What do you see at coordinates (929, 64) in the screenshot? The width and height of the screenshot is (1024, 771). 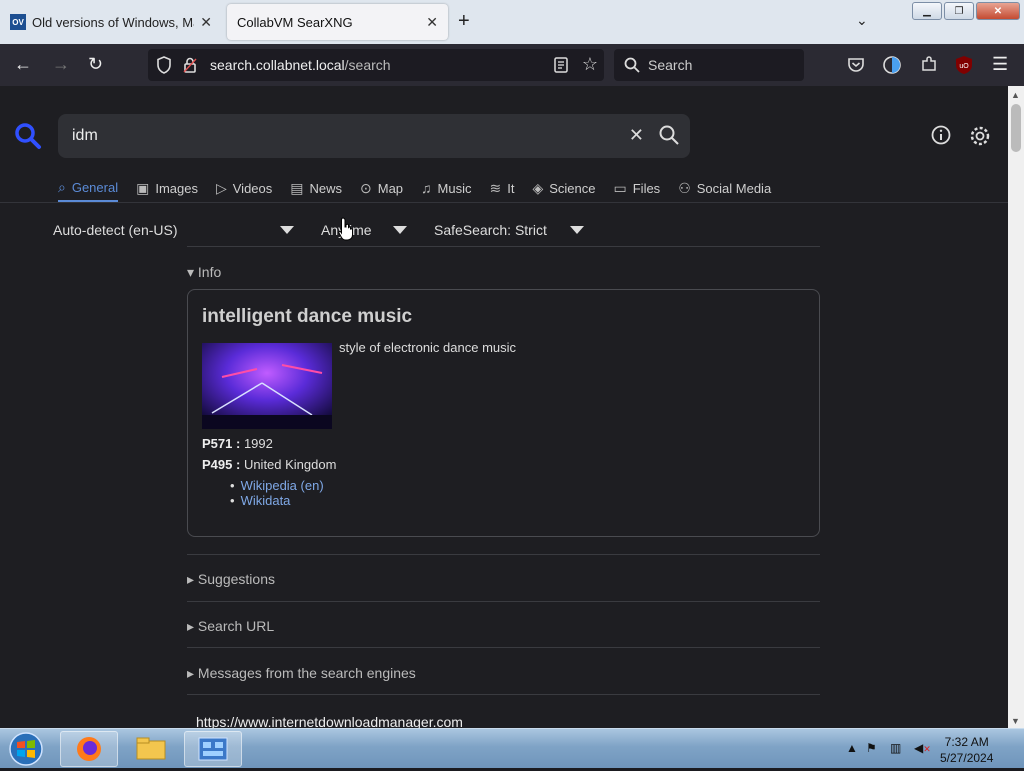 I see `extensions-puzzle-icon` at bounding box center [929, 64].